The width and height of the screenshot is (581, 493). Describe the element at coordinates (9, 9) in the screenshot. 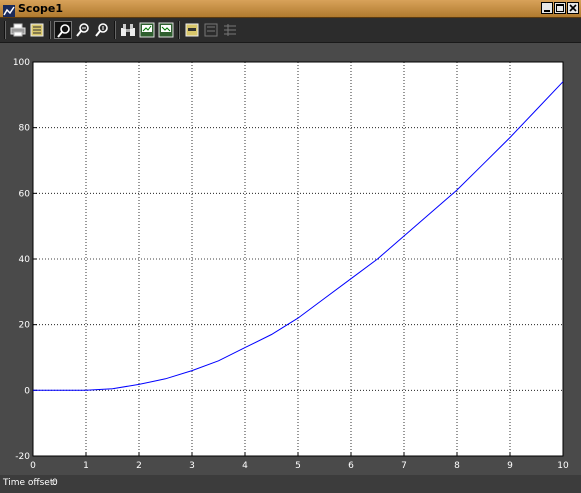

I see `scope-app-icon` at that location.